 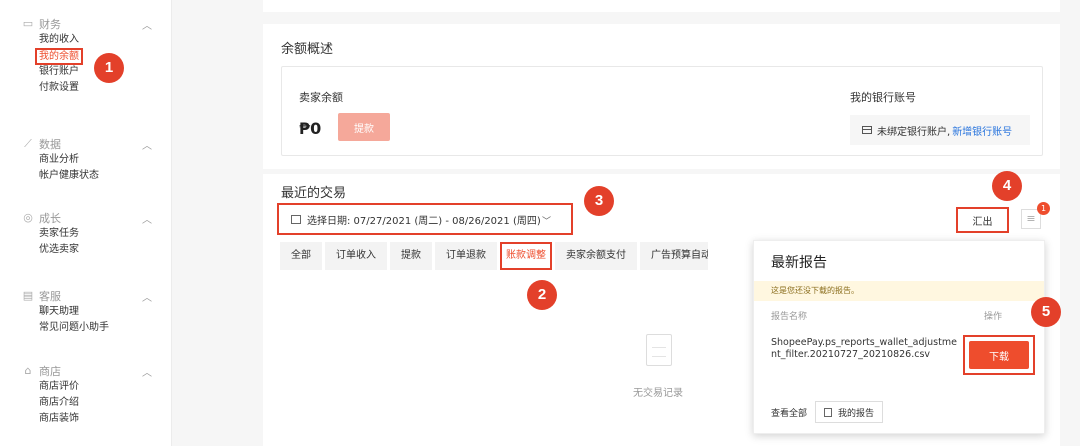 What do you see at coordinates (914, 132) in the screenshot?
I see `bank-status-text: 未绑定银行账户,` at bounding box center [914, 132].